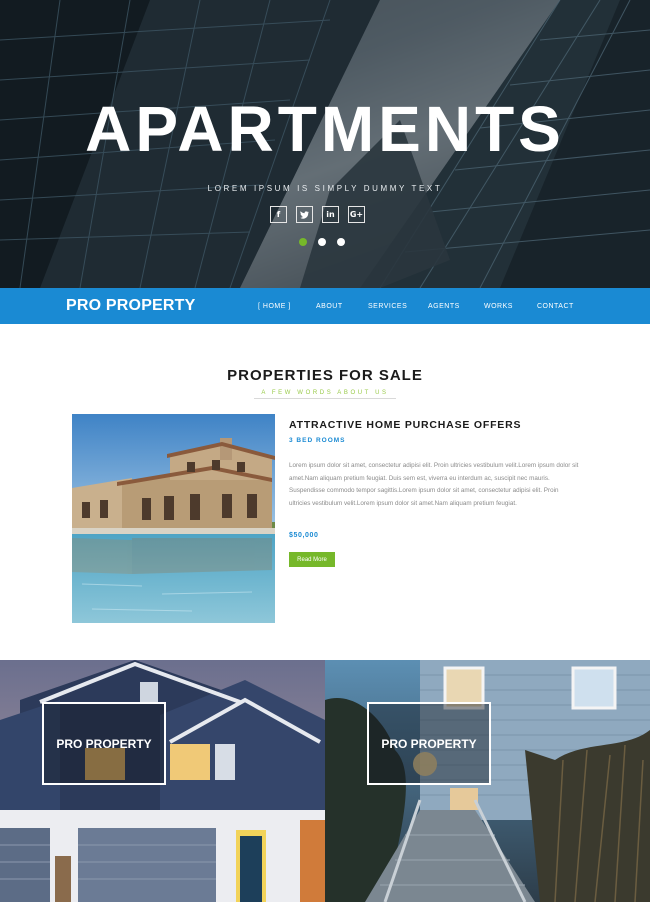 The height and width of the screenshot is (902, 650). What do you see at coordinates (325, 393) in the screenshot?
I see `section-subtitle: A FEW WORDS ABOUT US` at bounding box center [325, 393].